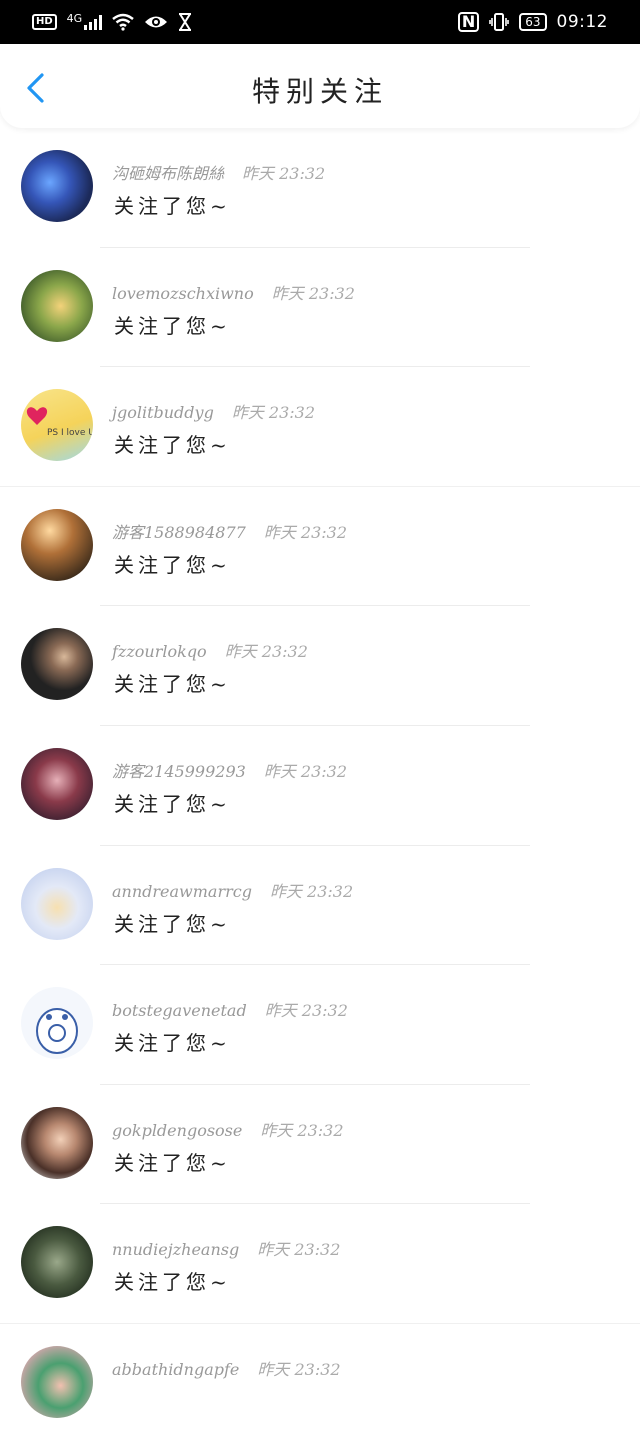 This screenshot has height=1444, width=640. I want to click on item-meta: abbathidngapfe 昨天 23:32, so click(226, 1368).